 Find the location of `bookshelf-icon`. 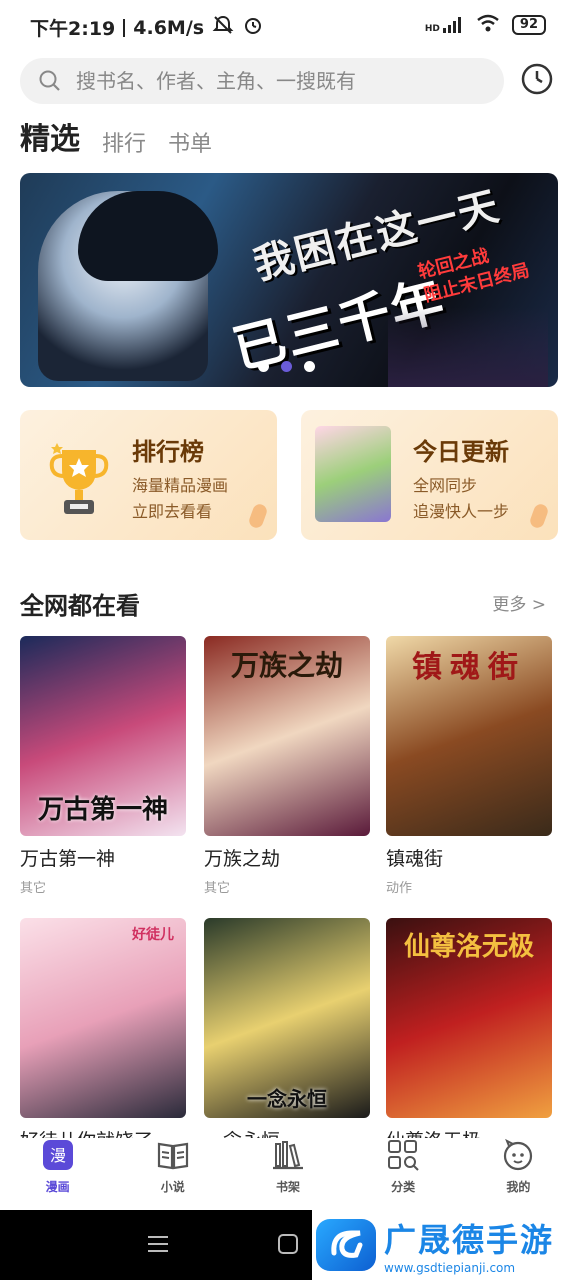

bookshelf-icon is located at coordinates (288, 1155).